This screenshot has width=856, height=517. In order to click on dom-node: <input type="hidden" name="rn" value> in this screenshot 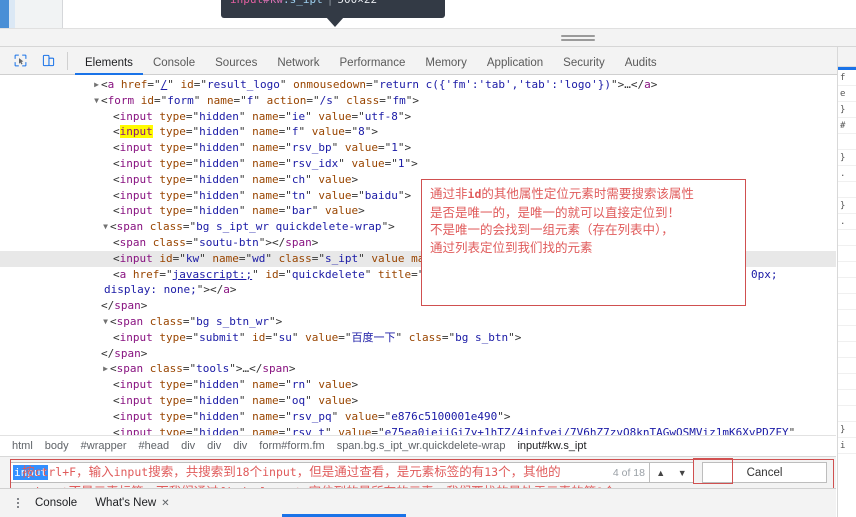, I will do `click(418, 385)`.